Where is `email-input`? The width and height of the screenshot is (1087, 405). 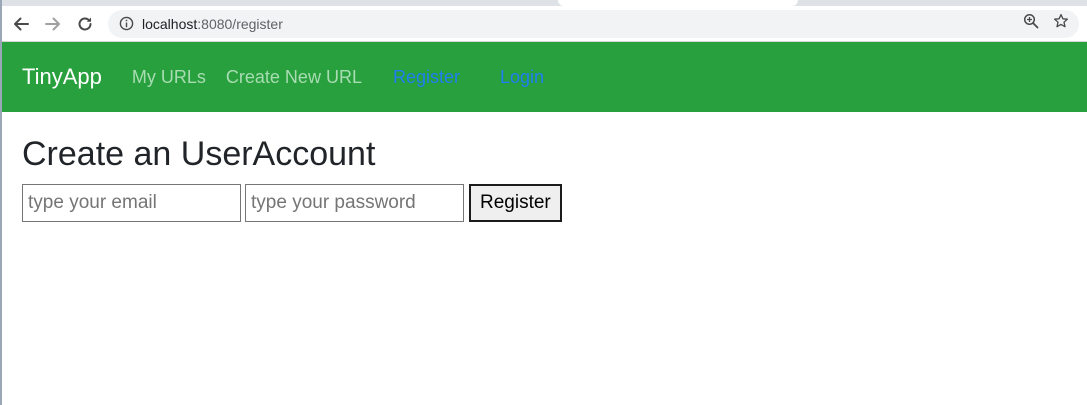 email-input is located at coordinates (131, 203).